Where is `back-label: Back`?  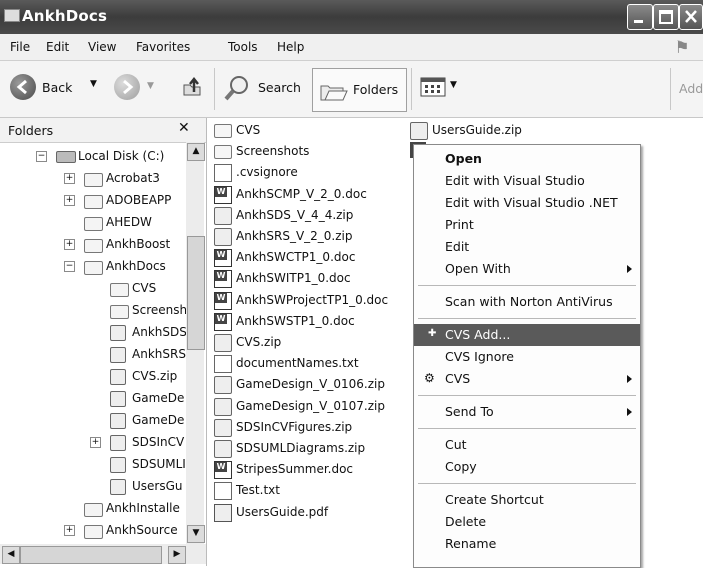
back-label: Back is located at coordinates (57, 87).